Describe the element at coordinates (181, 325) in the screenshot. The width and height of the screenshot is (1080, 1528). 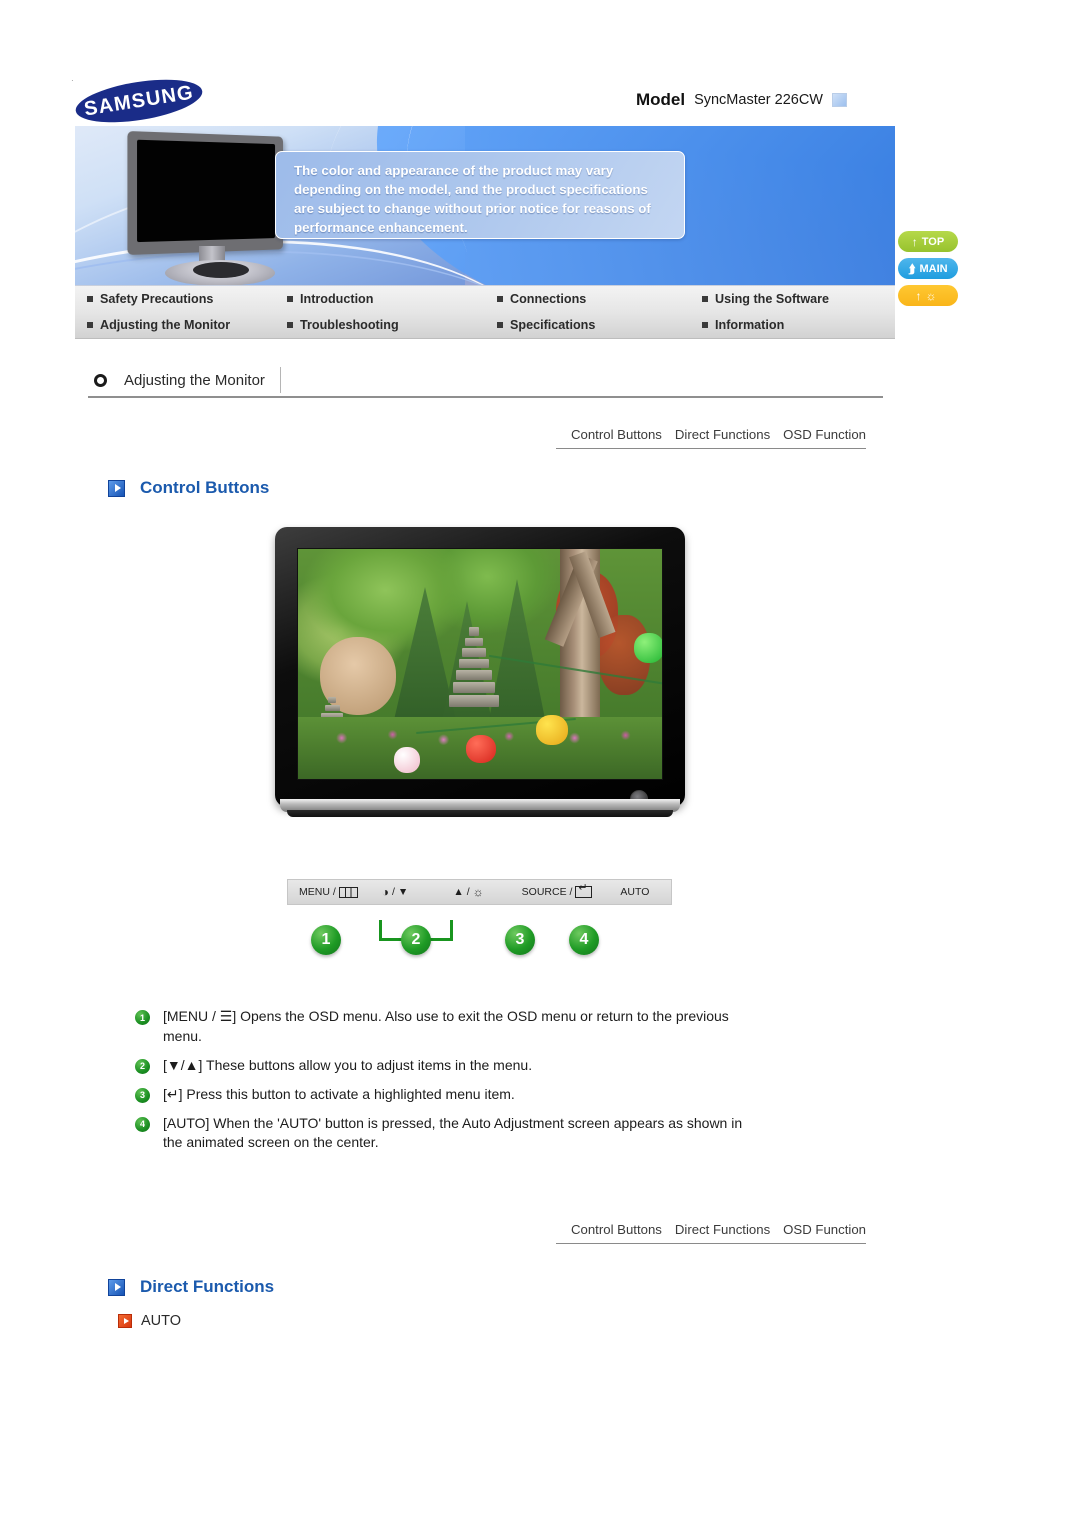
I see `nav-item-adjusting-the-monitor: Adjusting the Monitor` at that location.